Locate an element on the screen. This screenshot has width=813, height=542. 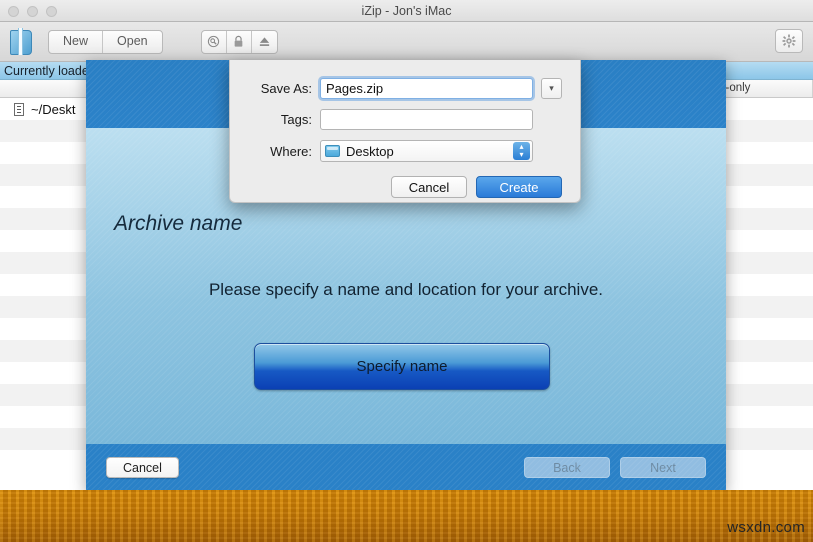
specify-name-button: Specify name is located at coordinates (402, 366).